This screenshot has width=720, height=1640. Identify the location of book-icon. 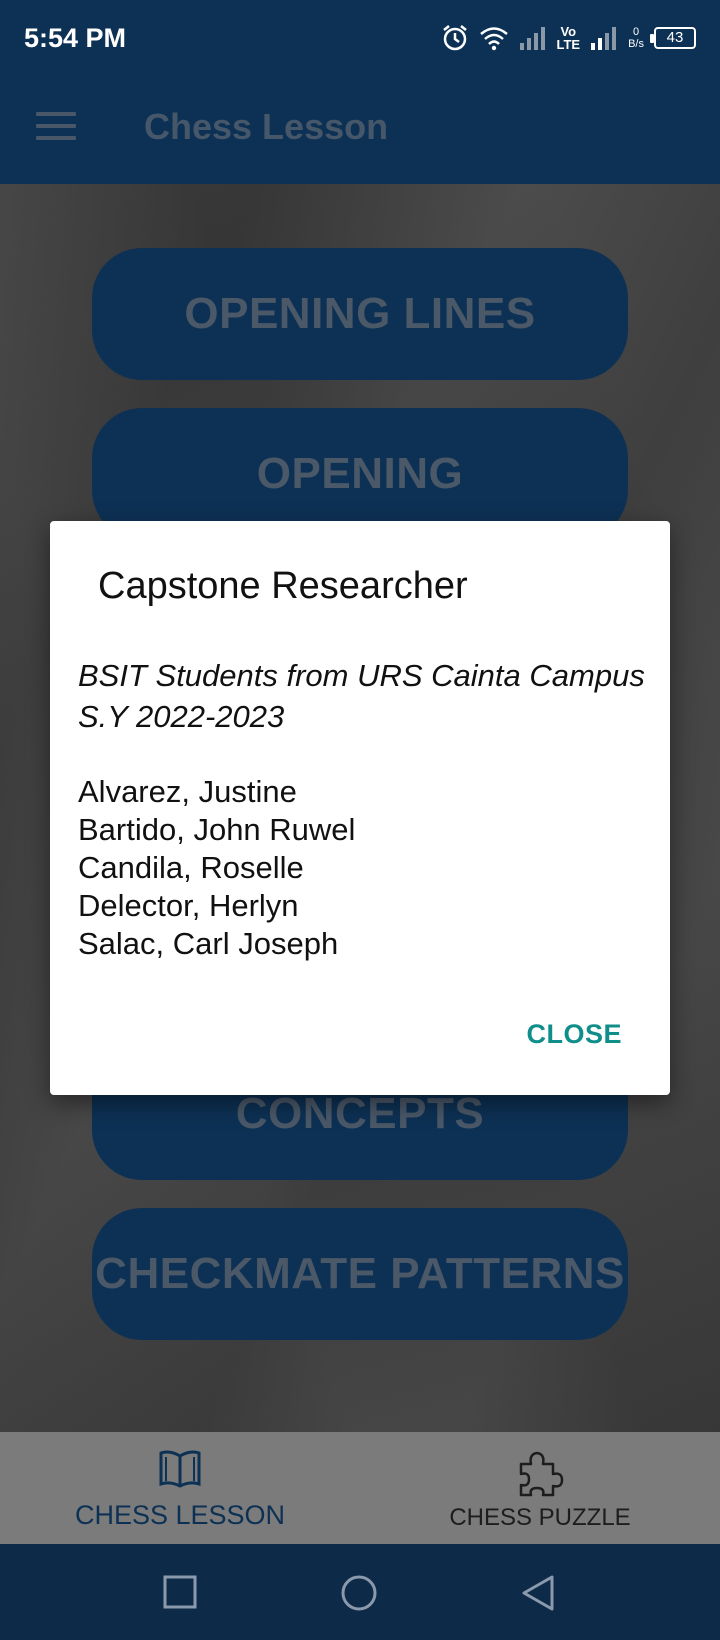
(180, 1469).